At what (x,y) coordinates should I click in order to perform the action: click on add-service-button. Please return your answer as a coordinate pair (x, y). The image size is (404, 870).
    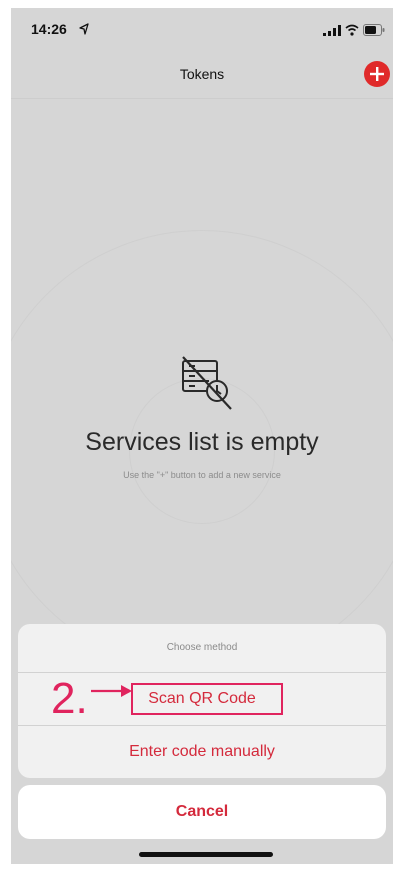
    Looking at the image, I should click on (377, 74).